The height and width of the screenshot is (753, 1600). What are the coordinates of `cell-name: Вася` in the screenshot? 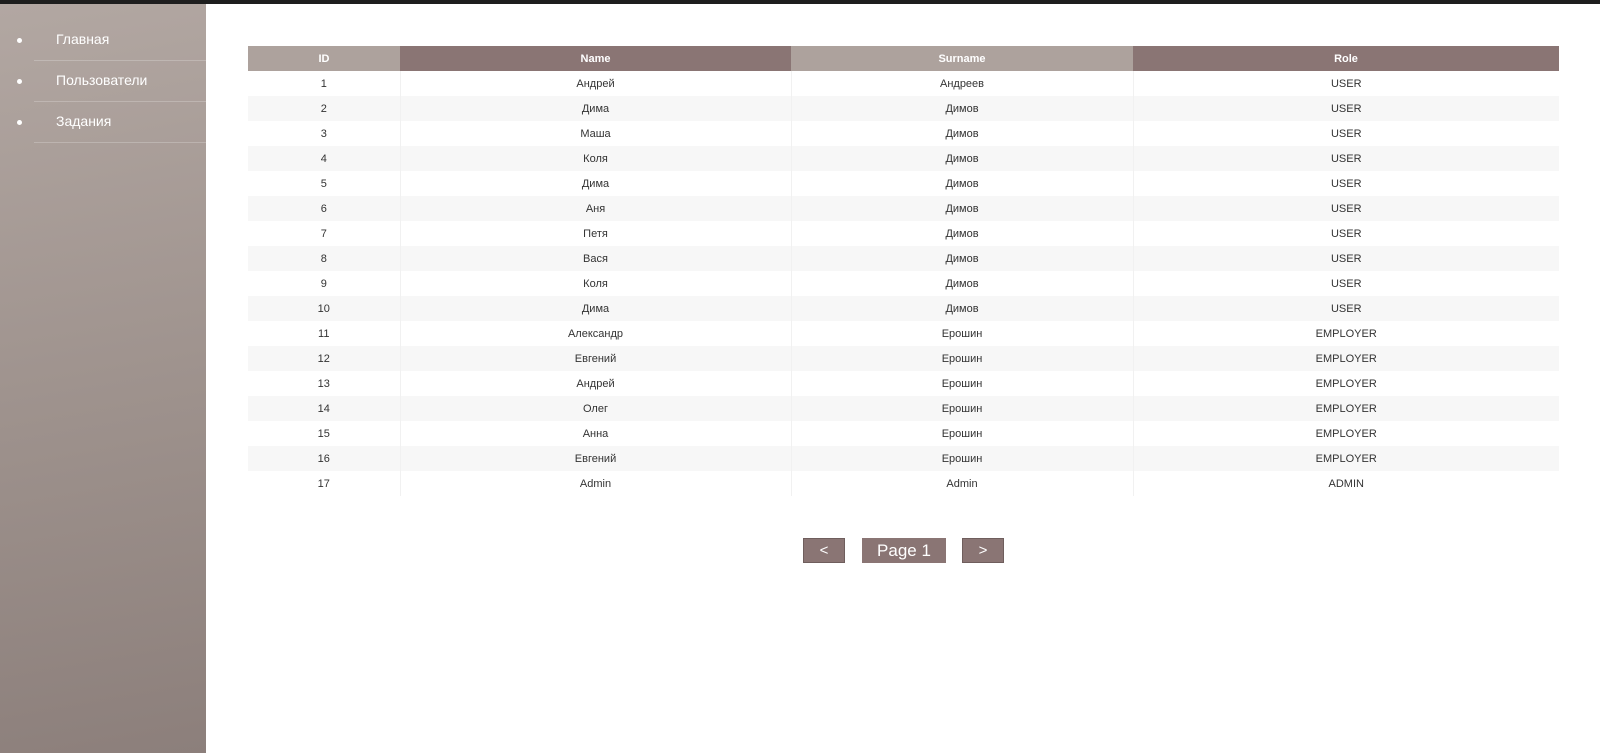 It's located at (596, 258).